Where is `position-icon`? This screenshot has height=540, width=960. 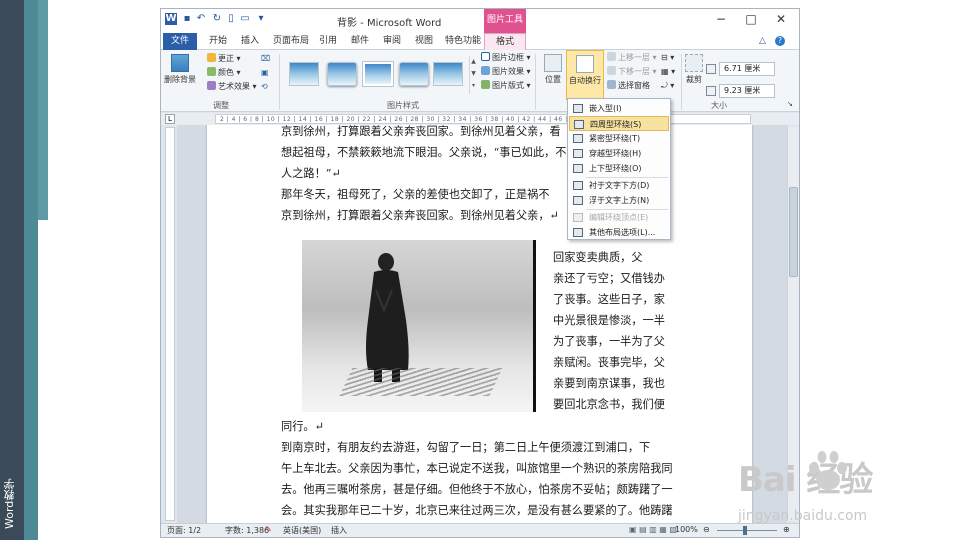
position-icon is located at coordinates (553, 63).